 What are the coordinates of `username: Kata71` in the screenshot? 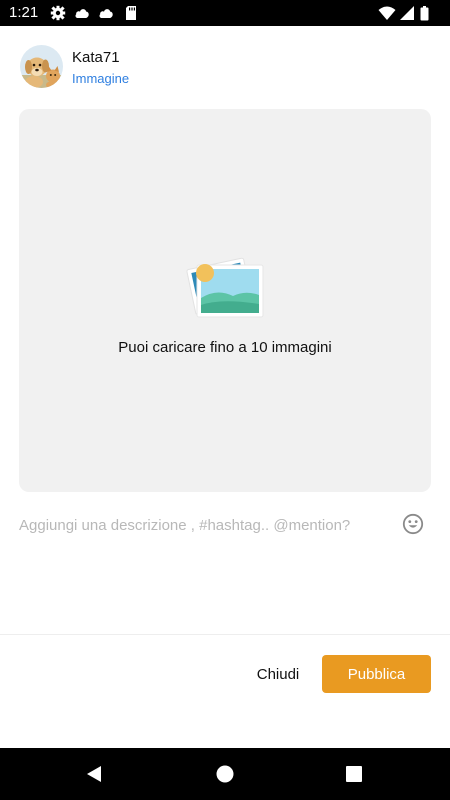 It's located at (96, 57).